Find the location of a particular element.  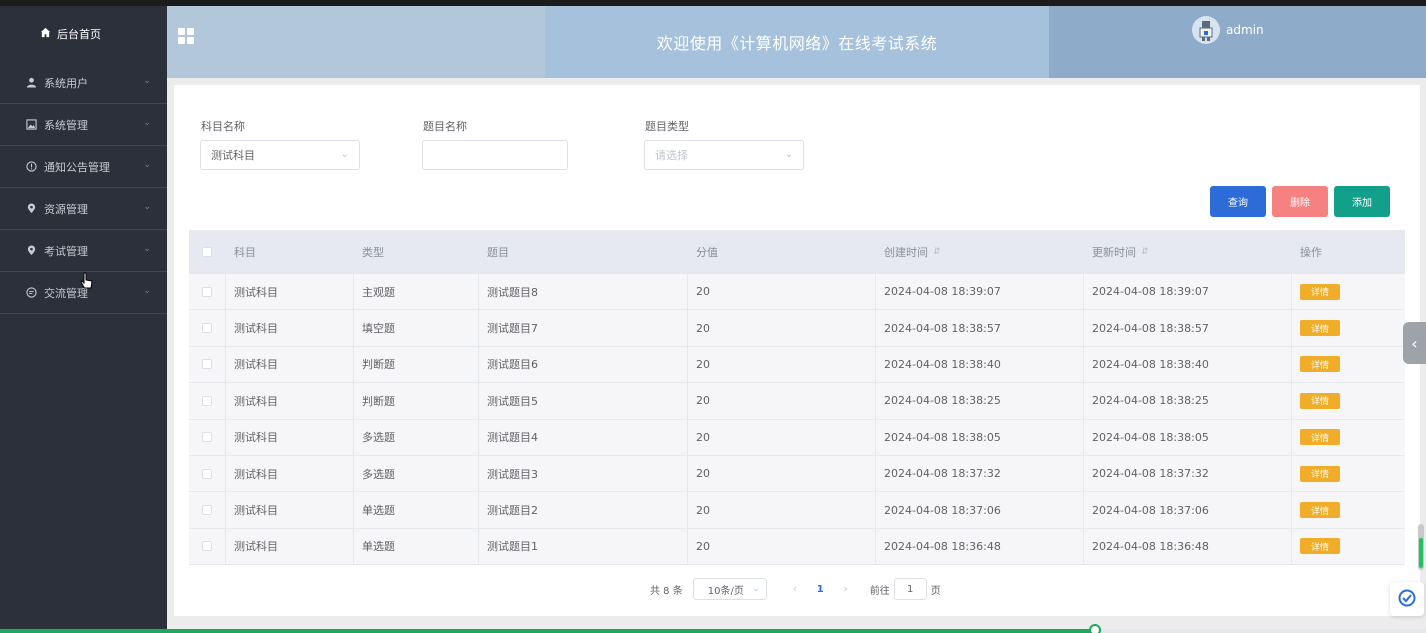

cell-title: 测试题目7 is located at coordinates (583, 328).